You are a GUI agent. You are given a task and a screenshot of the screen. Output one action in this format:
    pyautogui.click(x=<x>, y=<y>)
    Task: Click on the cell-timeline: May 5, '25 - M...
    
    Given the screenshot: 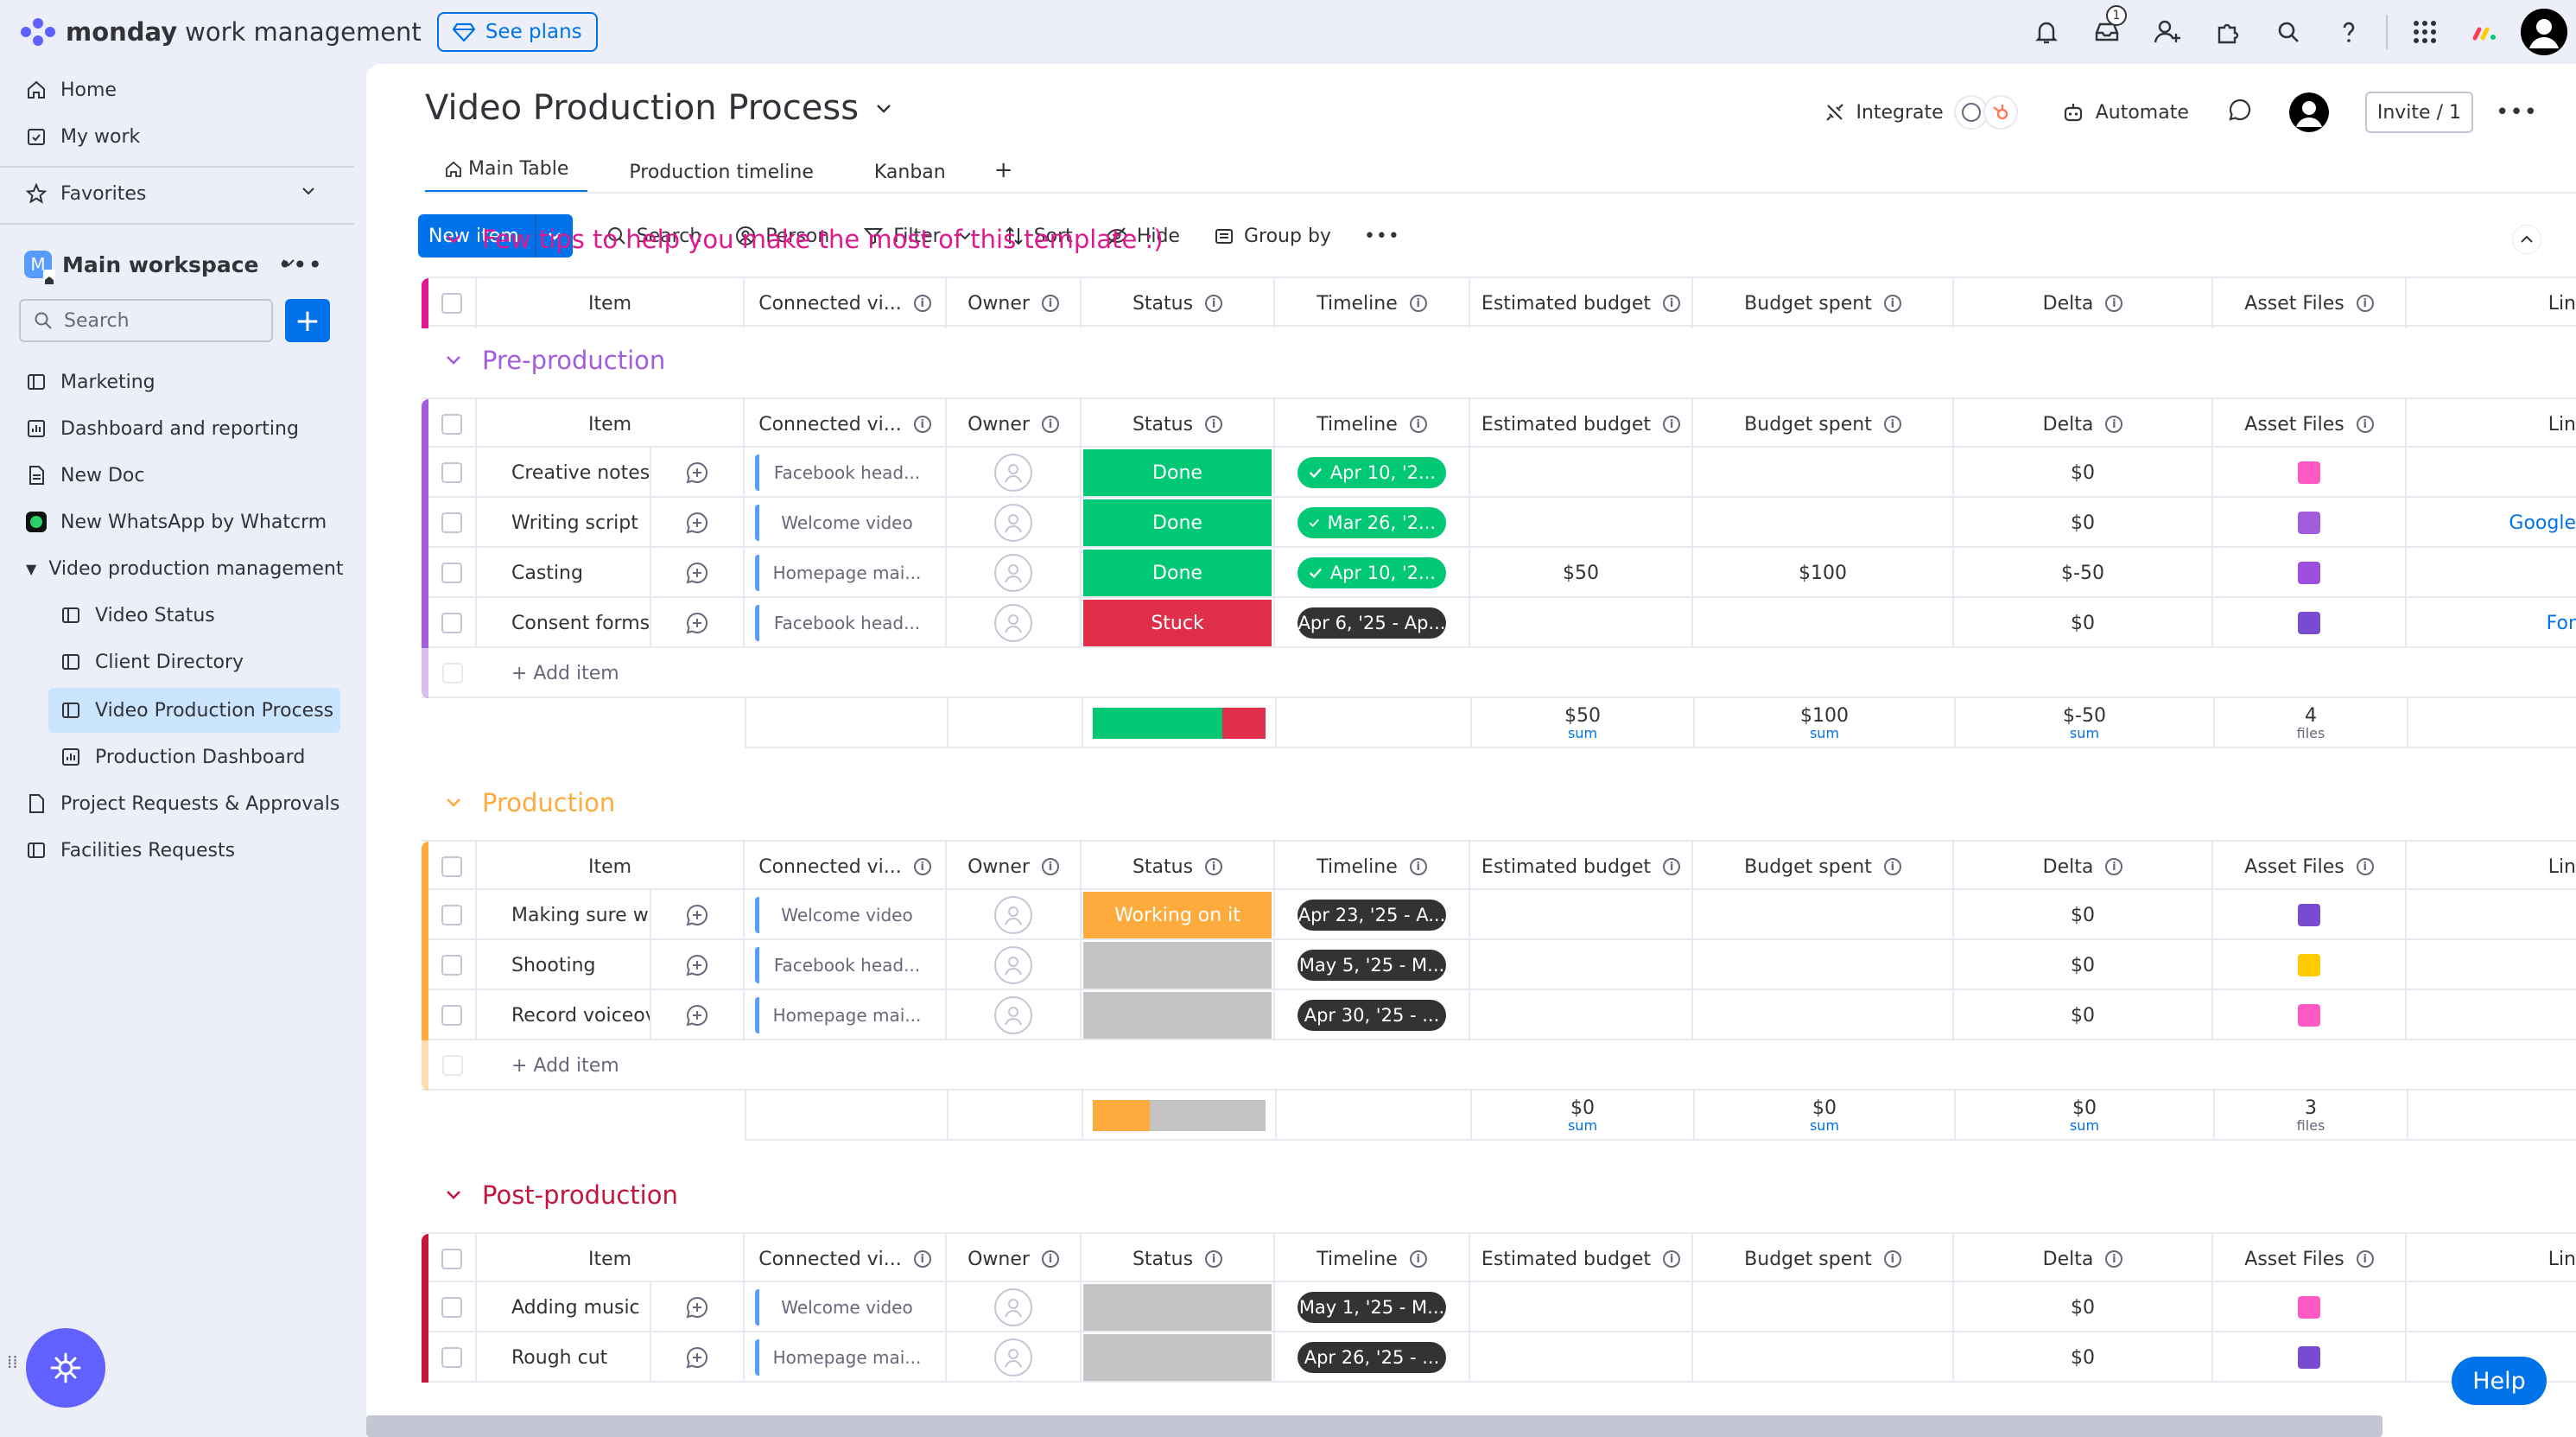 What is the action you would take?
    pyautogui.click(x=1372, y=965)
    